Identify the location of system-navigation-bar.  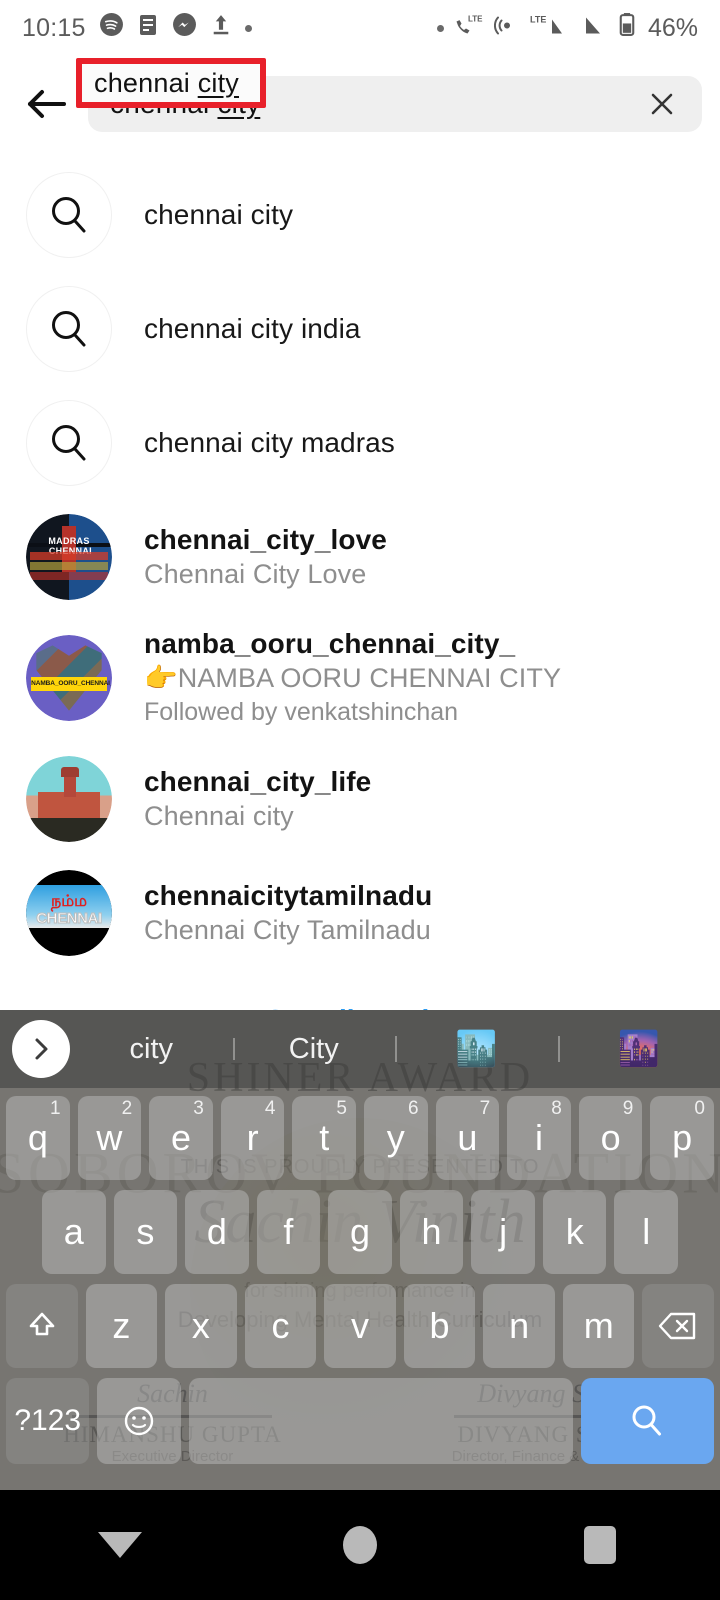
(360, 1545).